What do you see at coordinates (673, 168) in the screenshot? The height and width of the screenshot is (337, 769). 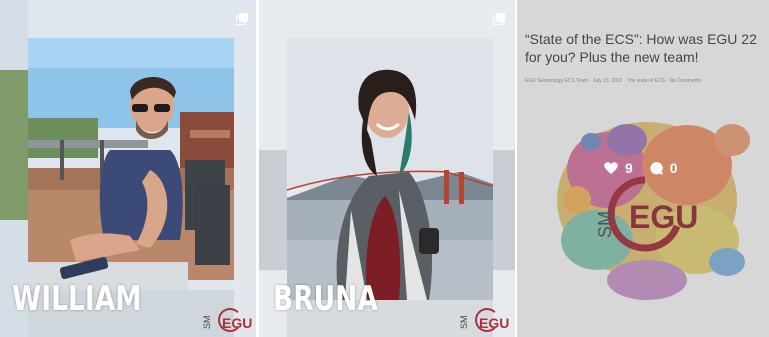 I see `comments-count: 0` at bounding box center [673, 168].